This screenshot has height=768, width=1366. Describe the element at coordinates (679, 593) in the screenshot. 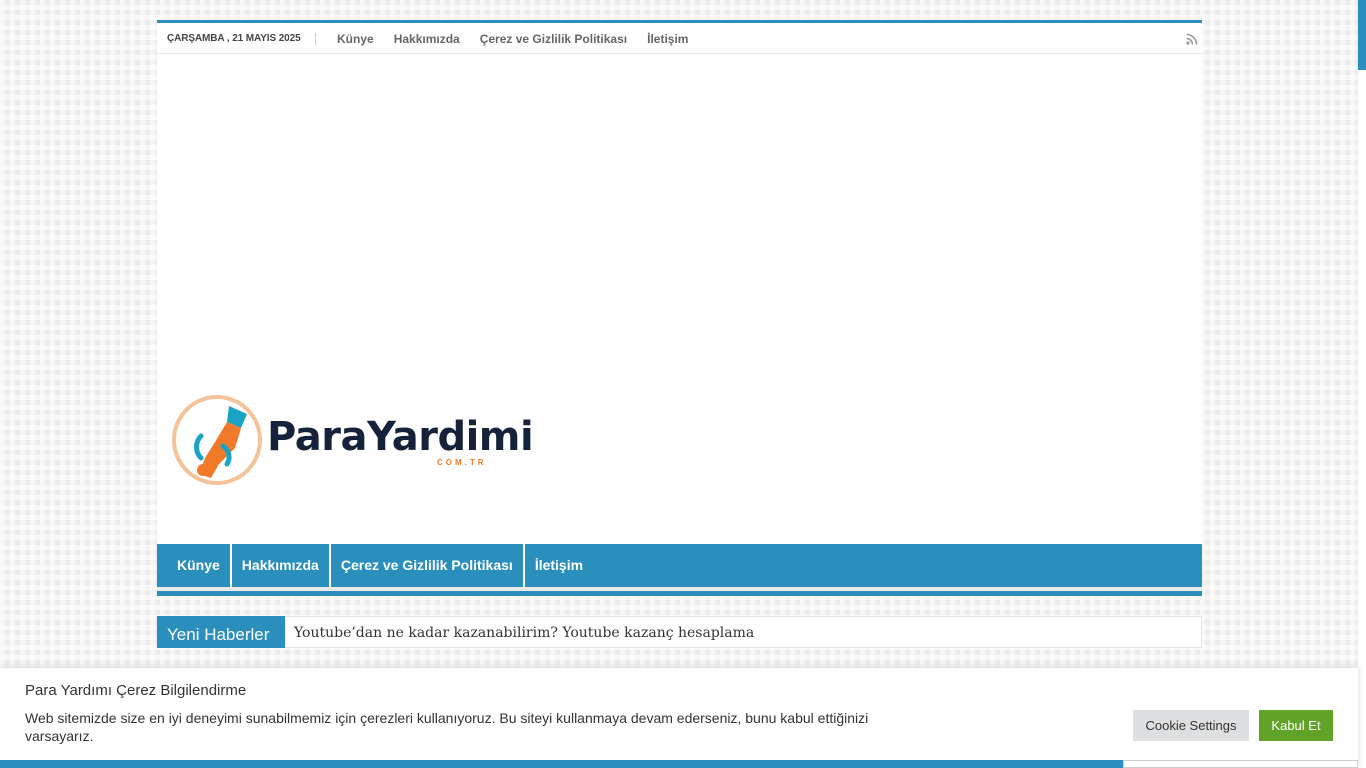

I see `accent-bar` at that location.